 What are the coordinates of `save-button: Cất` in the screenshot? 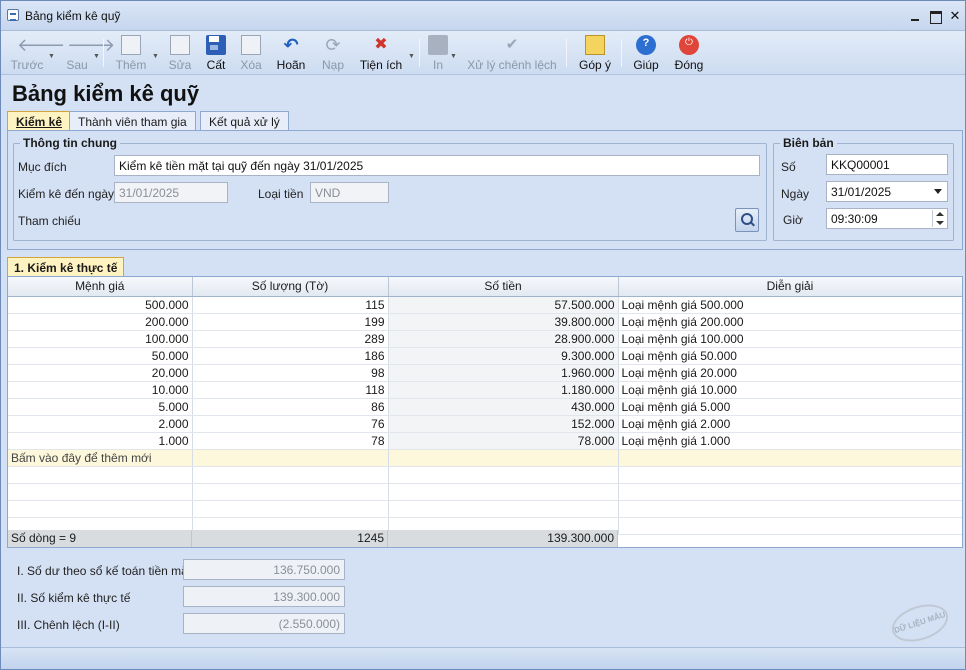 It's located at (216, 53).